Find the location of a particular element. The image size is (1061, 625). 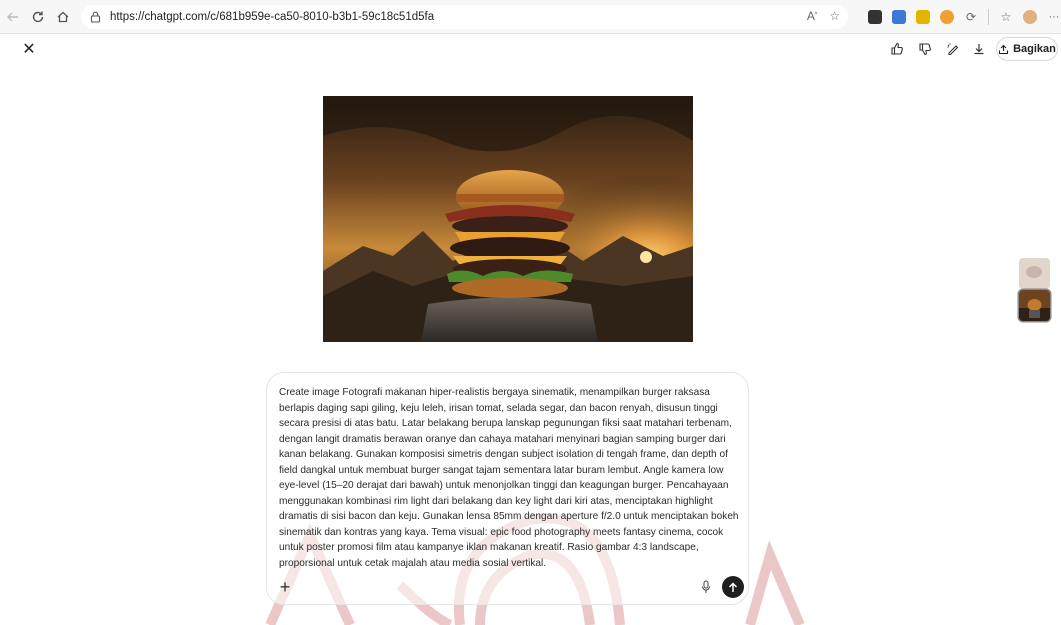

share-label: Bagikan is located at coordinates (1034, 49).